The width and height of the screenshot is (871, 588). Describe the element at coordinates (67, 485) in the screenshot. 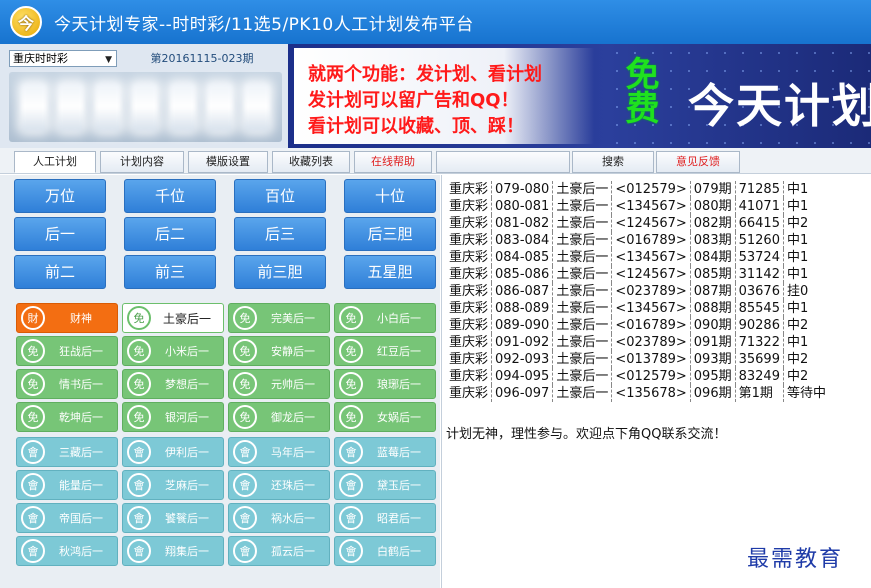

I see `plan-button: 會 能量后一` at that location.